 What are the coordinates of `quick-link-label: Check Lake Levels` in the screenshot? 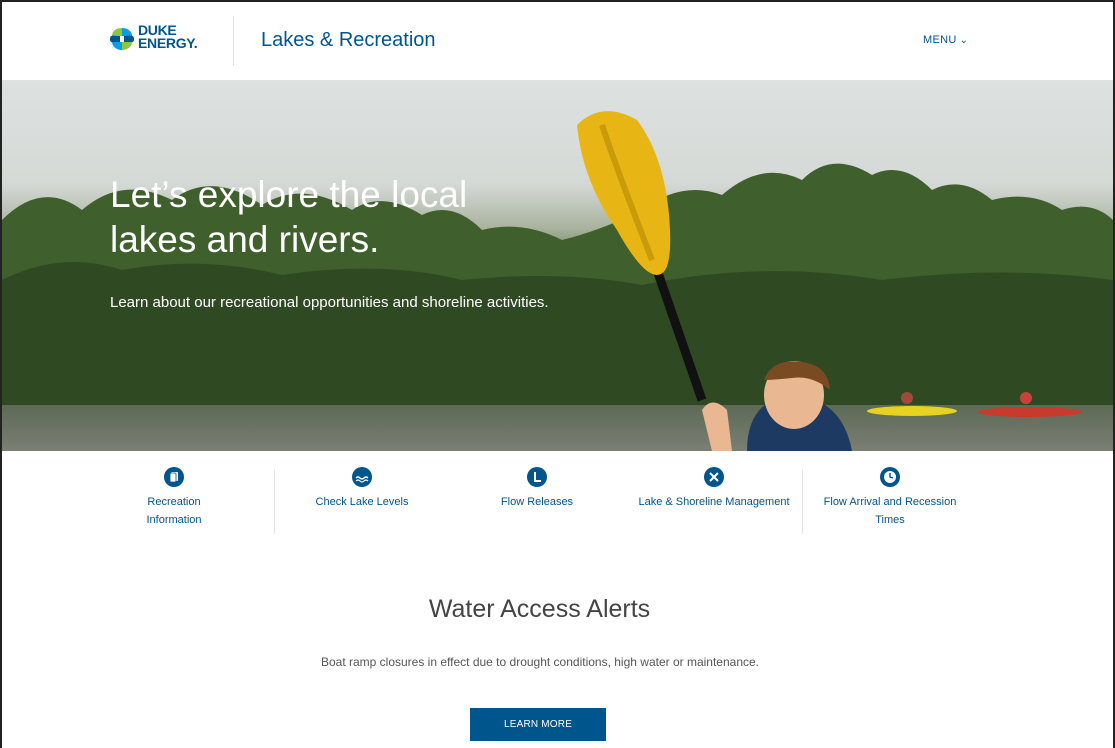 It's located at (362, 502).